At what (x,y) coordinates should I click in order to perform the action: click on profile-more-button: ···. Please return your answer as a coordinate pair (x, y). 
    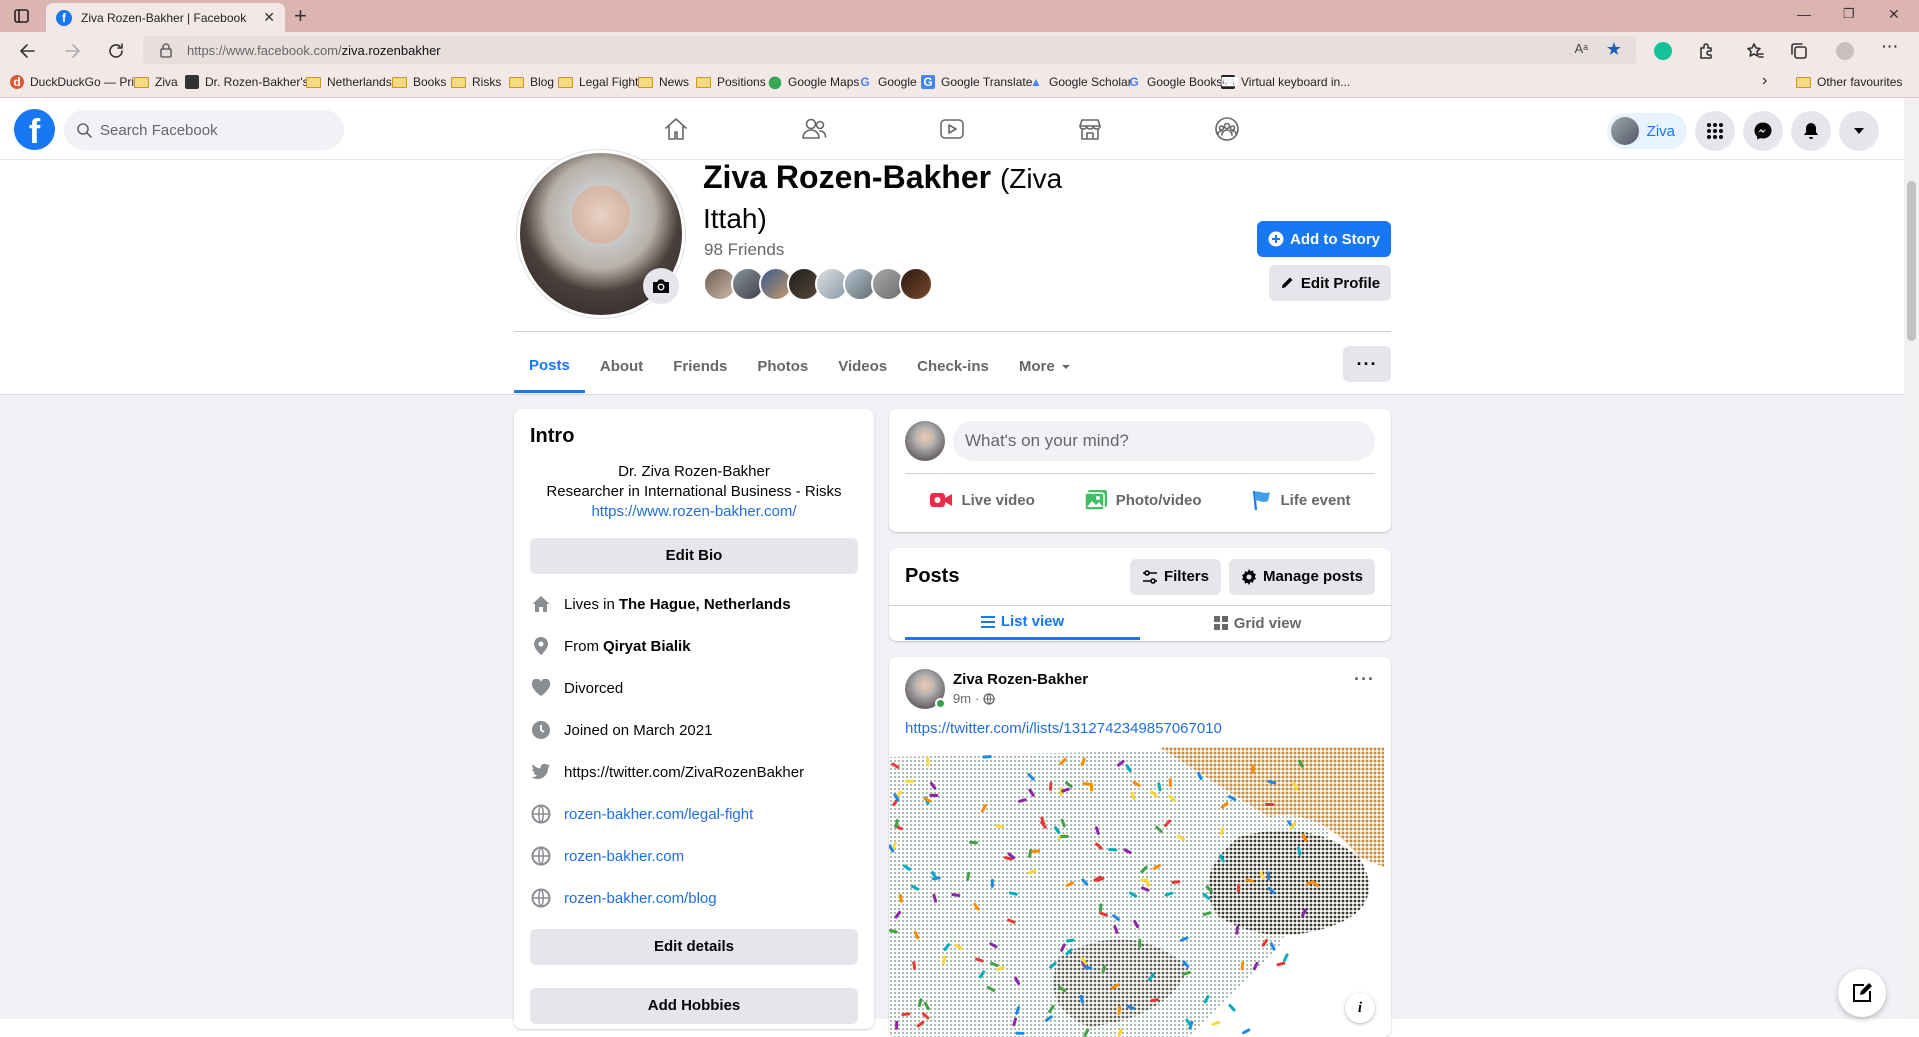
    Looking at the image, I should click on (1367, 364).